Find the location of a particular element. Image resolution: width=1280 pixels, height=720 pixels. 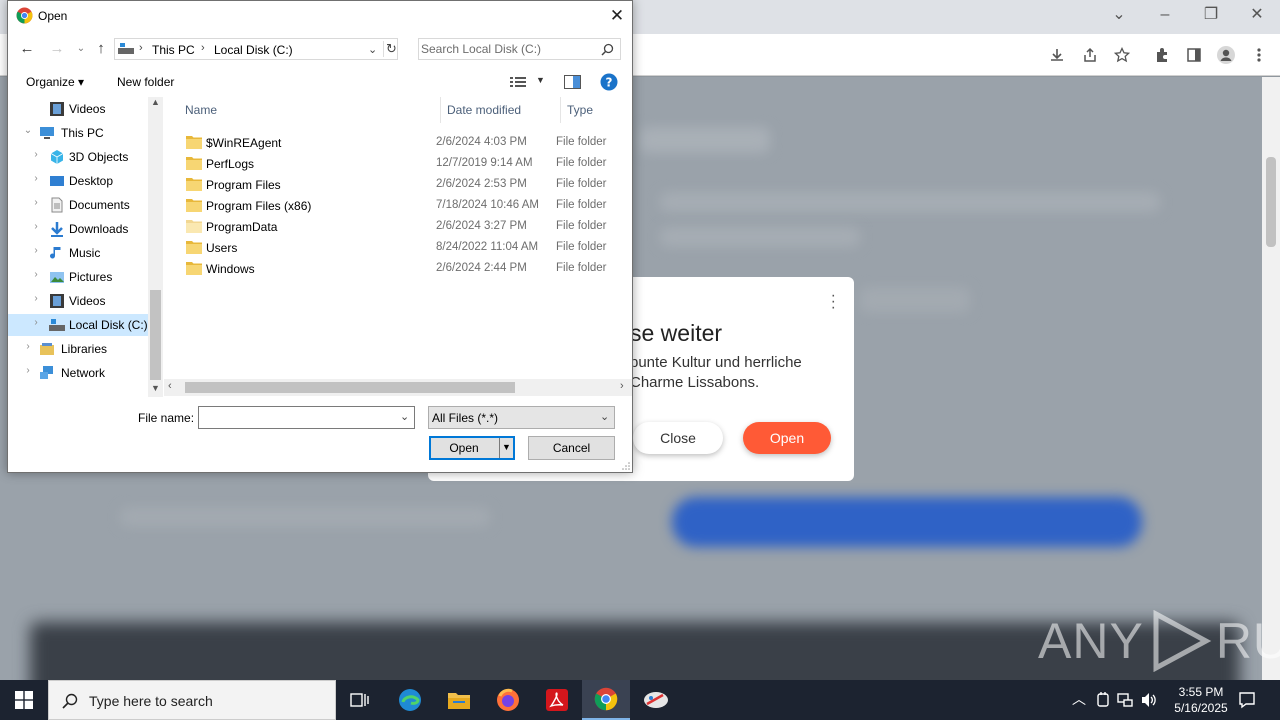

back-arrow-icon: ← is located at coordinates (27, 49).